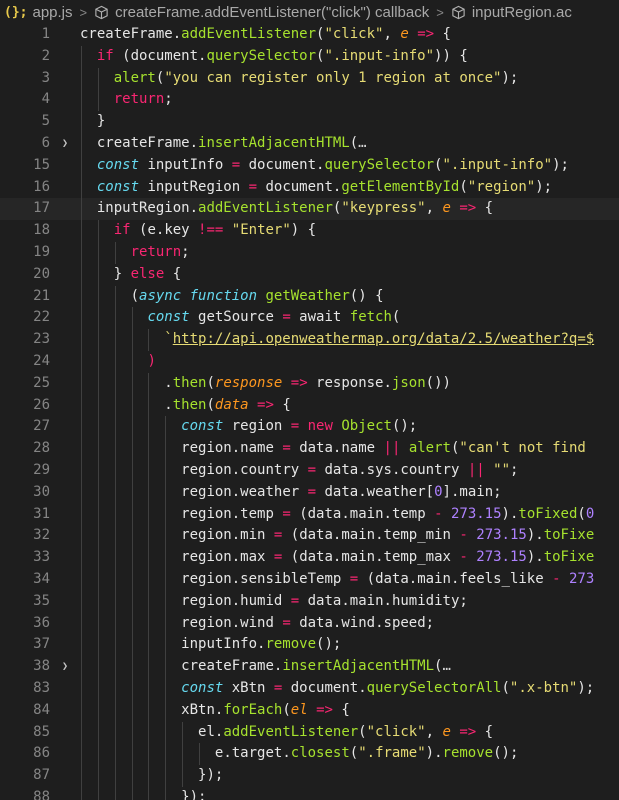  Describe the element at coordinates (309, 274) in the screenshot. I see `code-line: 20} else {` at that location.